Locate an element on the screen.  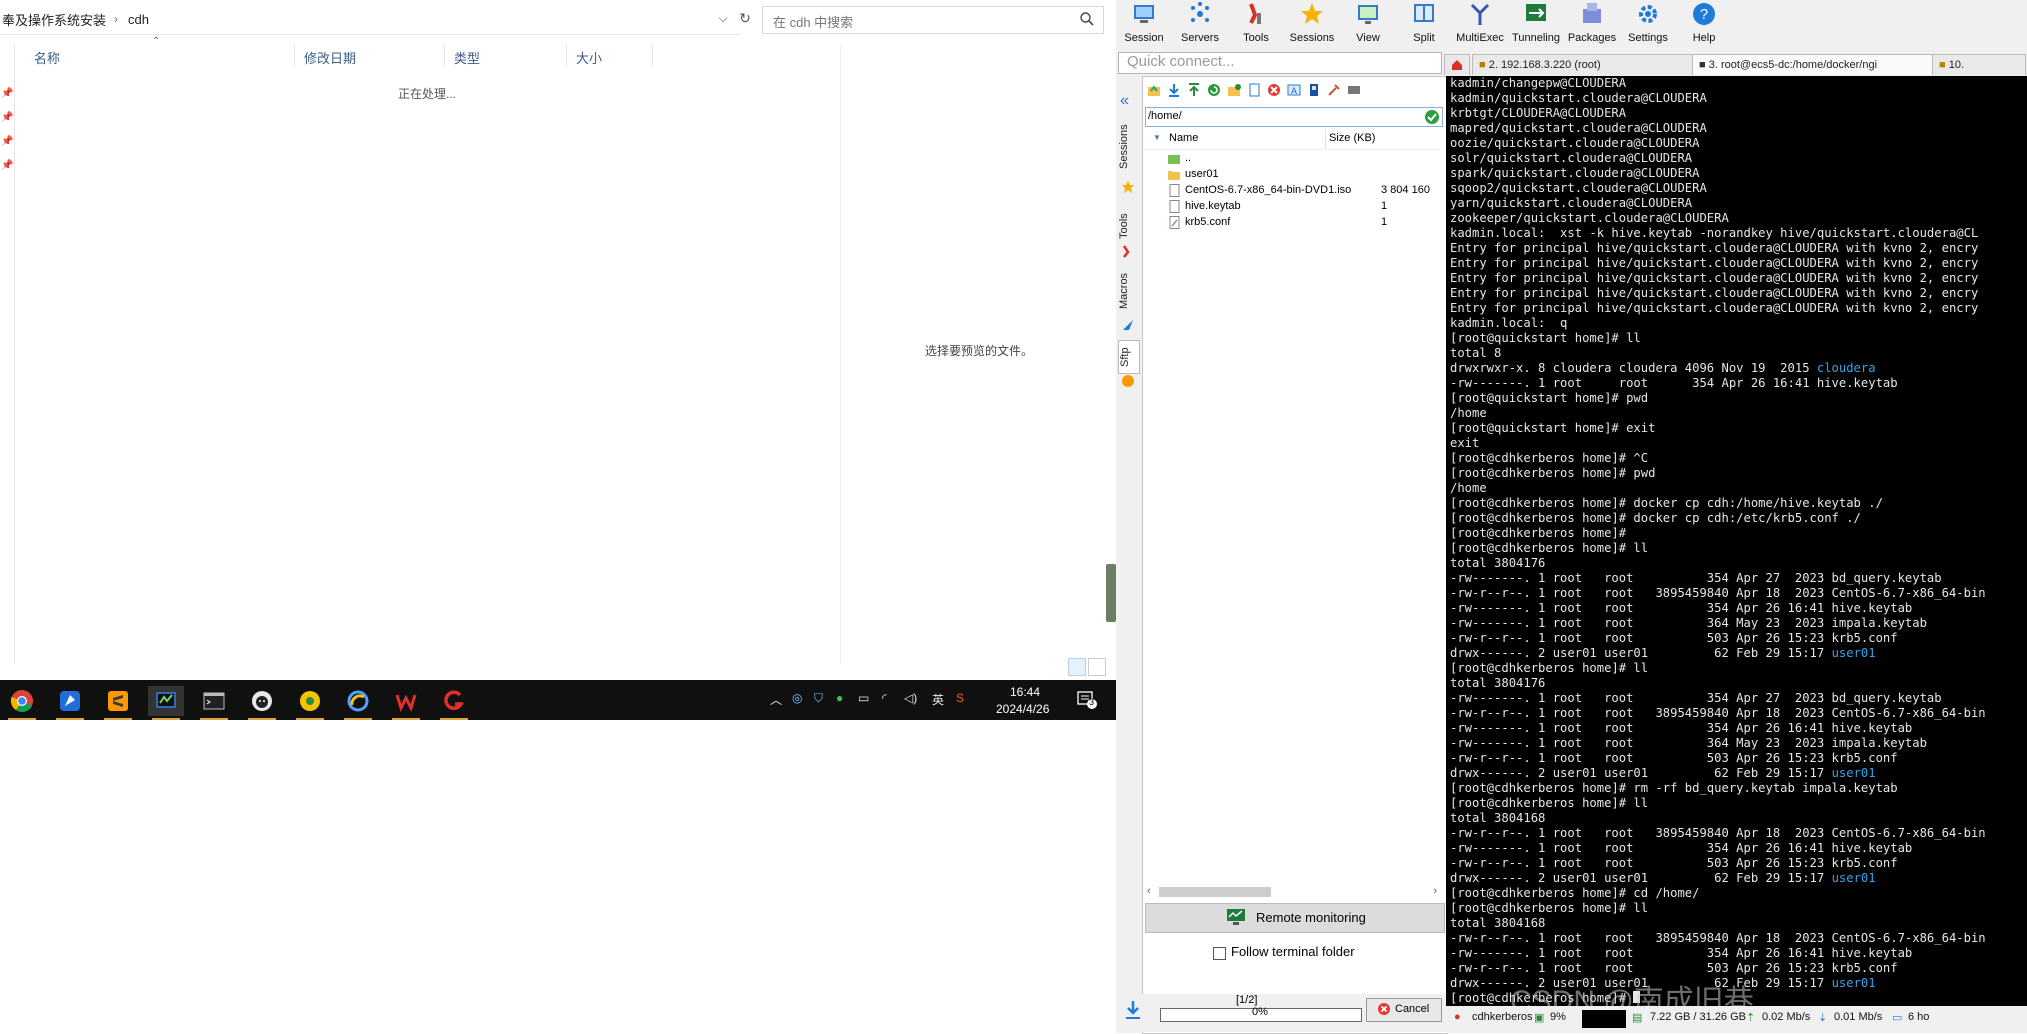
network-app-icon: ◎ is located at coordinates (797, 698).